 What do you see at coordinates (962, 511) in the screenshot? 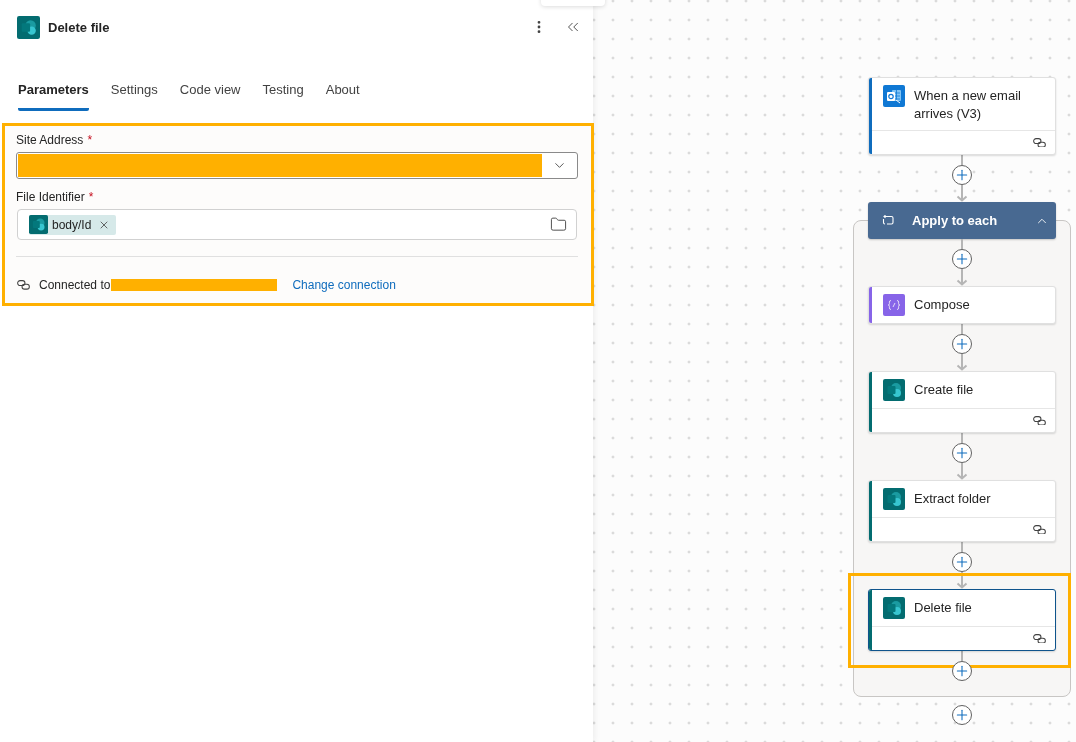
I see `action-card: Extract folder` at bounding box center [962, 511].